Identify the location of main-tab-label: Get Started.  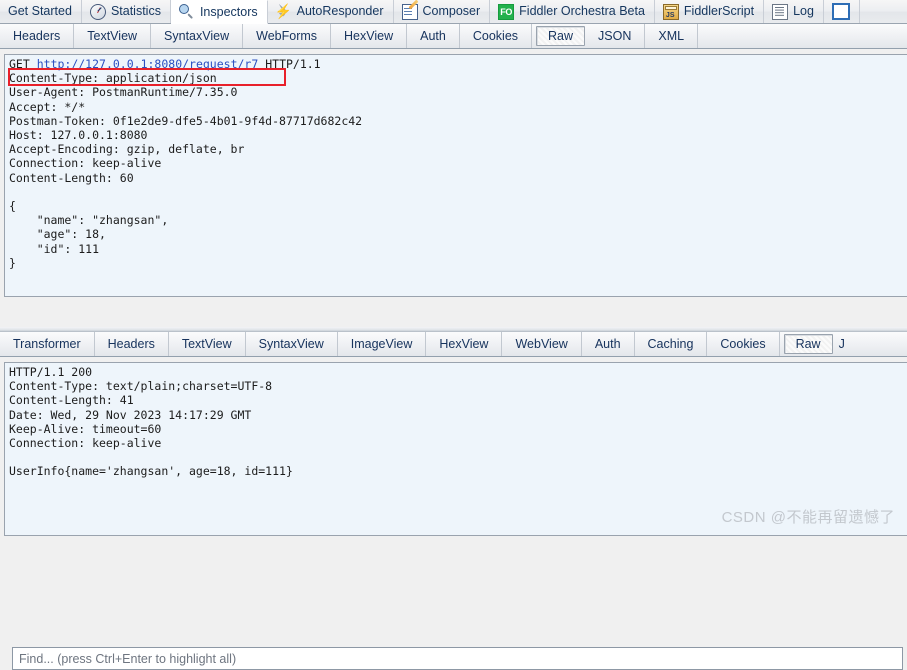
(40, 11).